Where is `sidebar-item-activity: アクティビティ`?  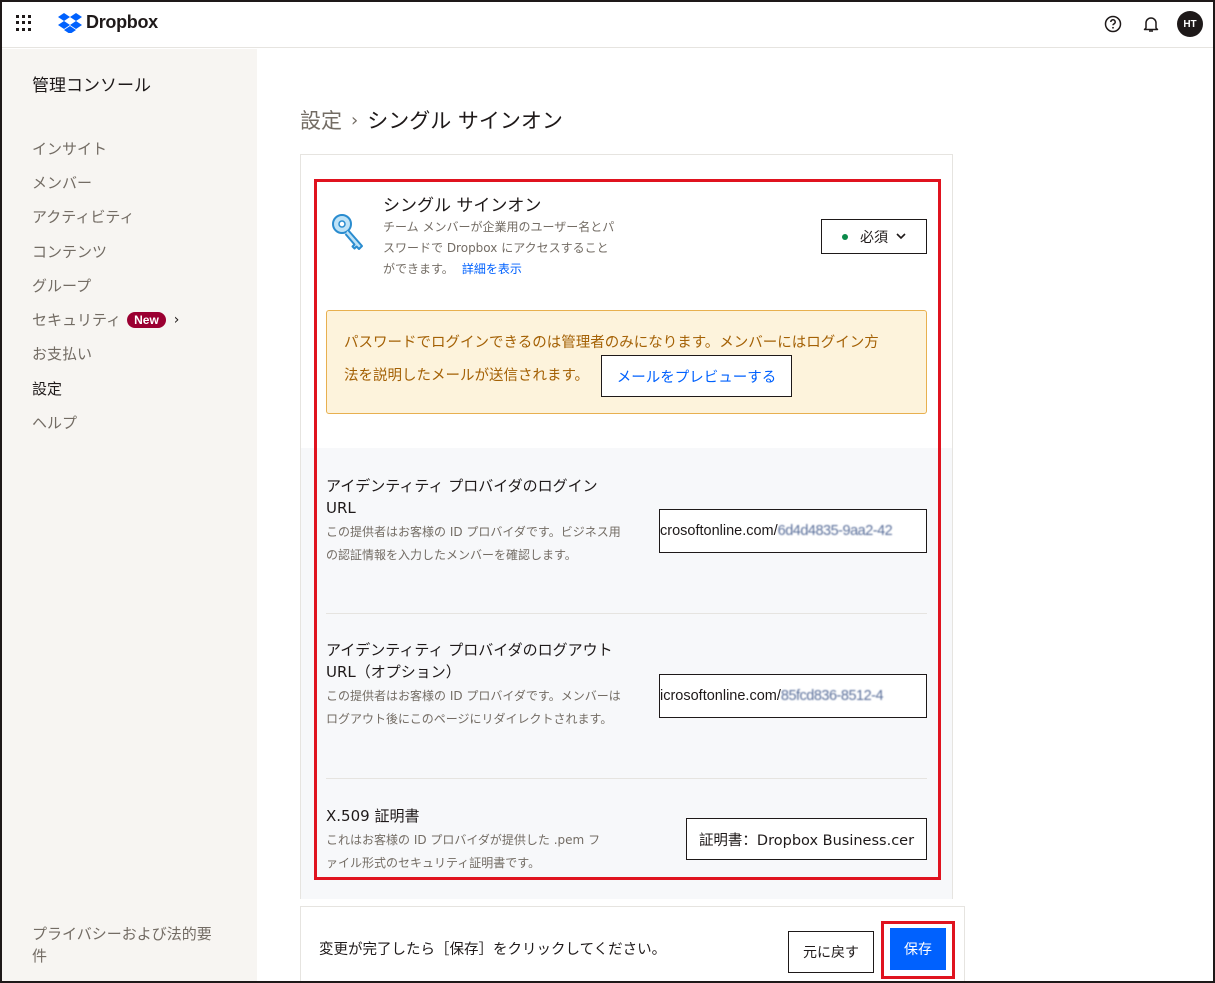
sidebar-item-activity: アクティビティ is located at coordinates (105, 217).